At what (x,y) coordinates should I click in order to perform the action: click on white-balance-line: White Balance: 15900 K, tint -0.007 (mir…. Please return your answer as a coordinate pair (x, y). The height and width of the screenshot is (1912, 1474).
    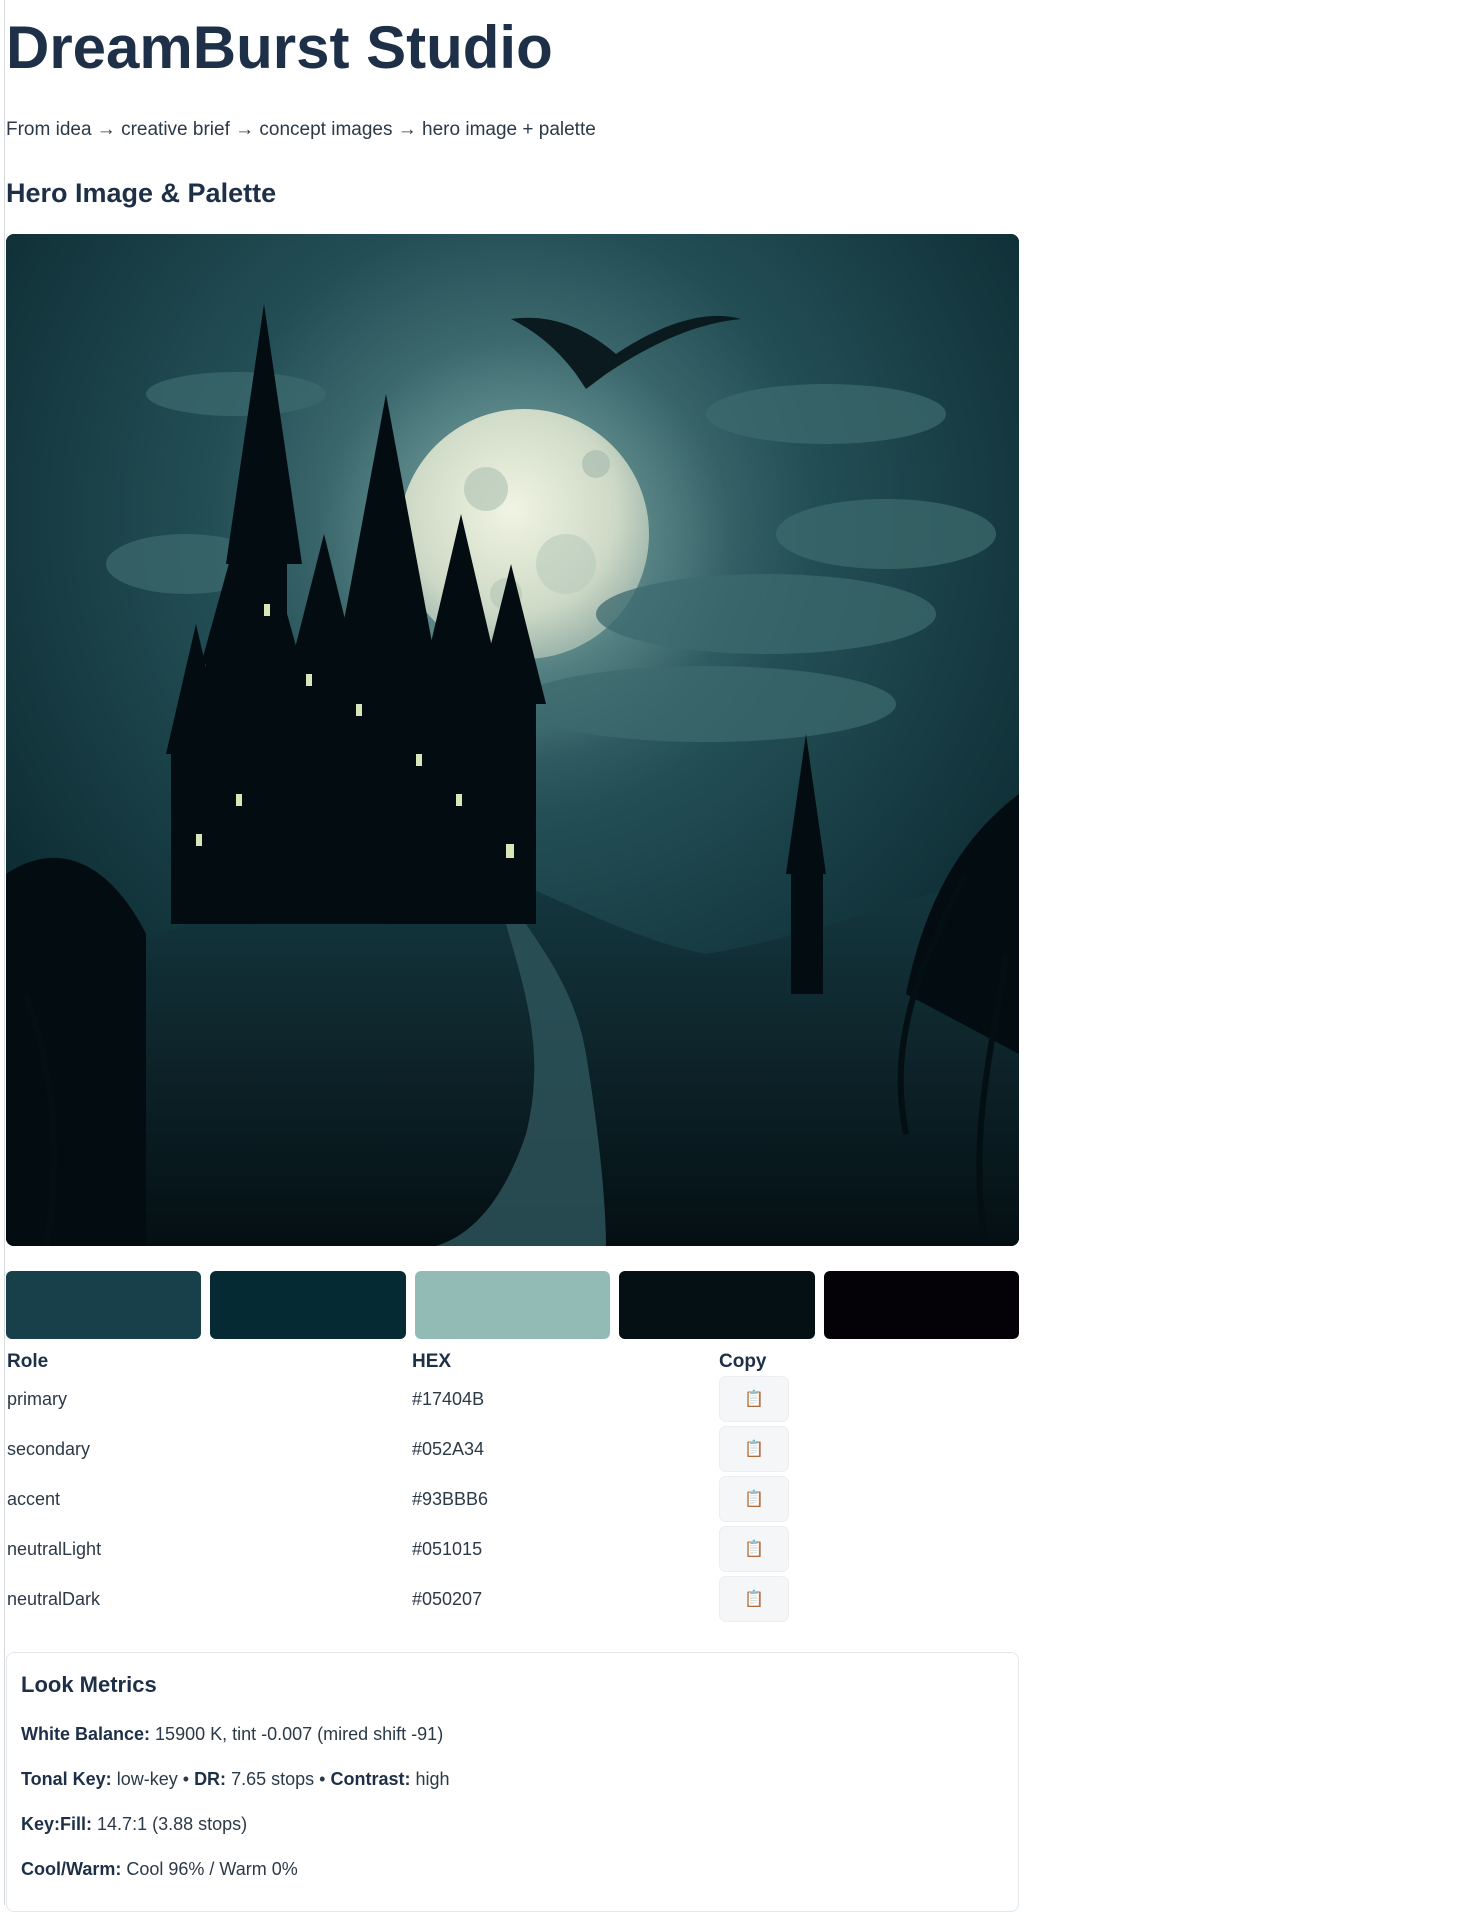
    Looking at the image, I should click on (232, 1734).